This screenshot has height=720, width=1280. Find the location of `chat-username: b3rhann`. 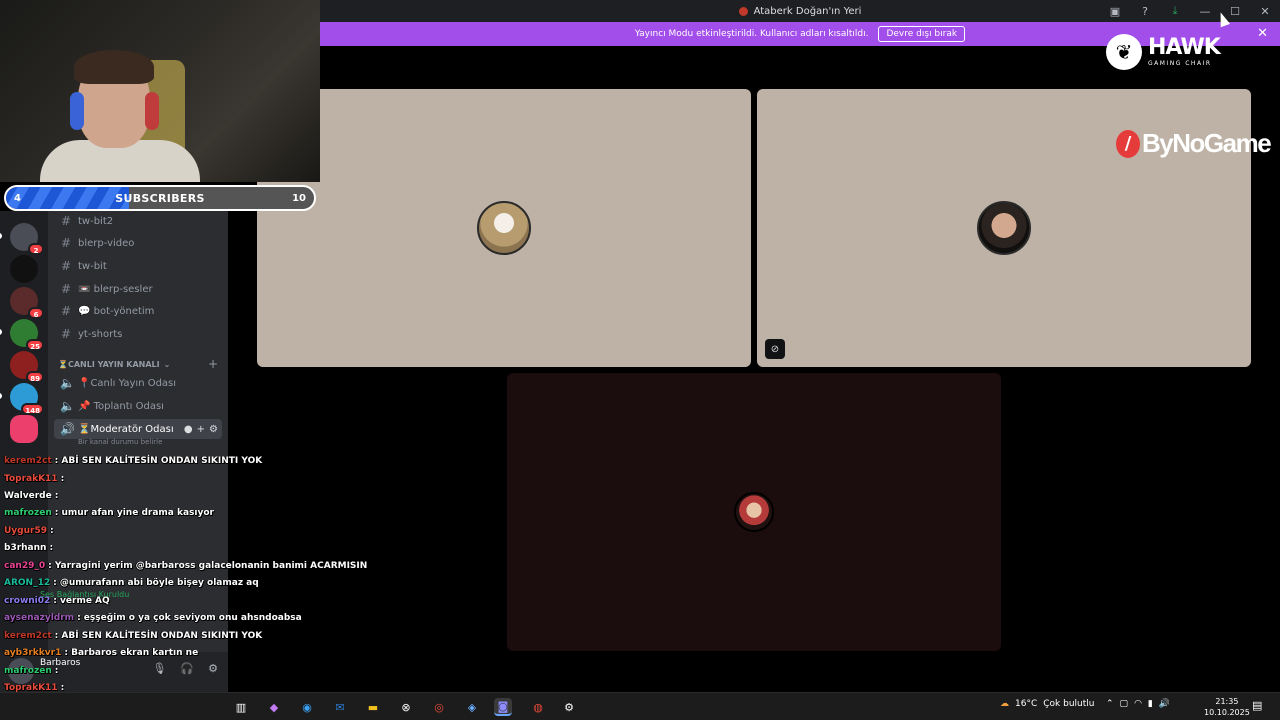

chat-username: b3rhann is located at coordinates (25, 548).